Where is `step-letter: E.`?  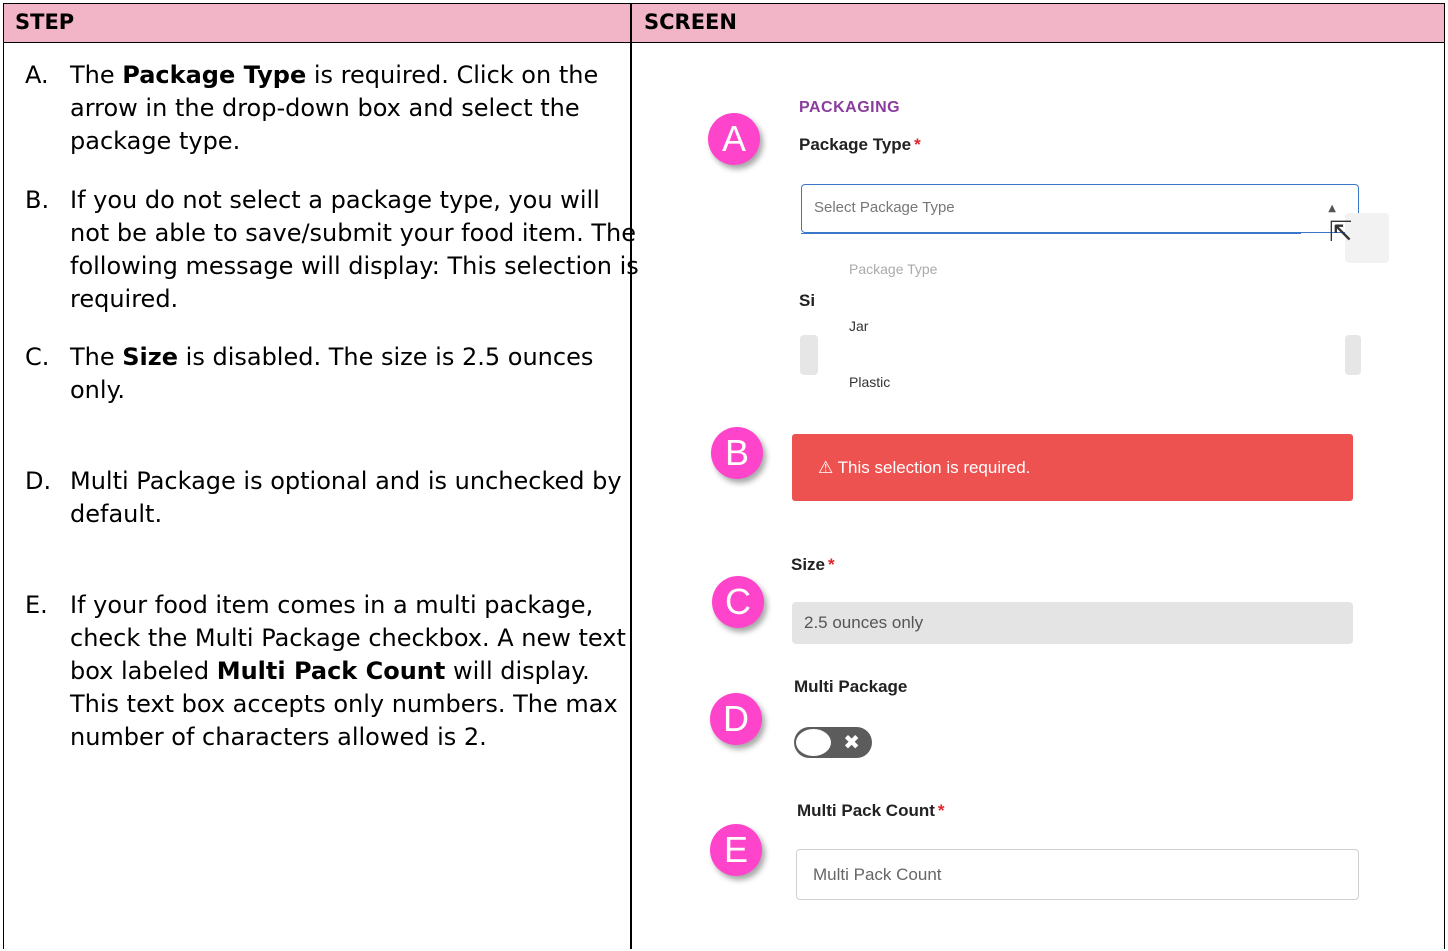 step-letter: E. is located at coordinates (36, 605).